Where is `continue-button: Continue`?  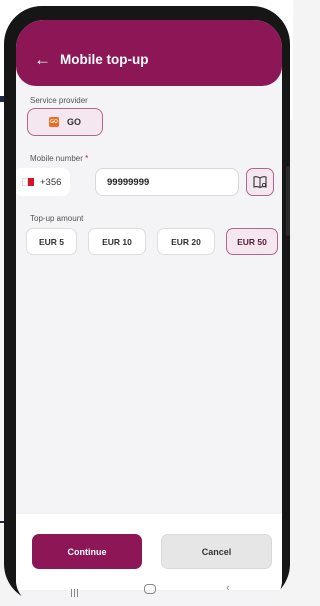
continue-button: Continue is located at coordinates (87, 551).